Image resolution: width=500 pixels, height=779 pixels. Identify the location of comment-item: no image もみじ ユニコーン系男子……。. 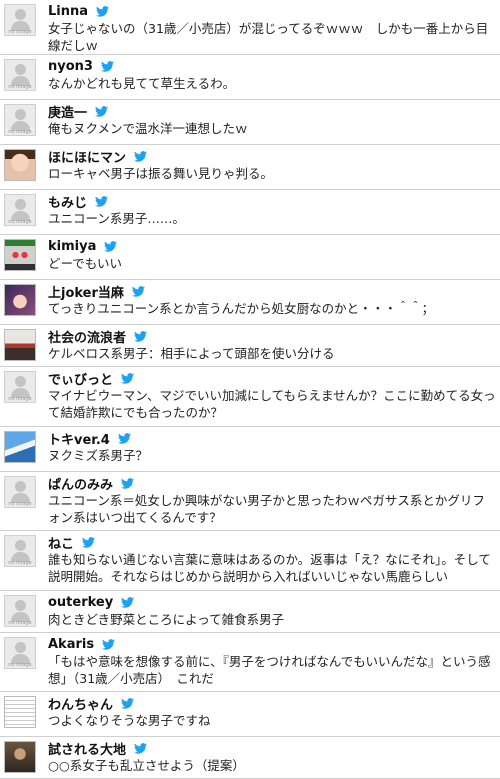
(250, 212).